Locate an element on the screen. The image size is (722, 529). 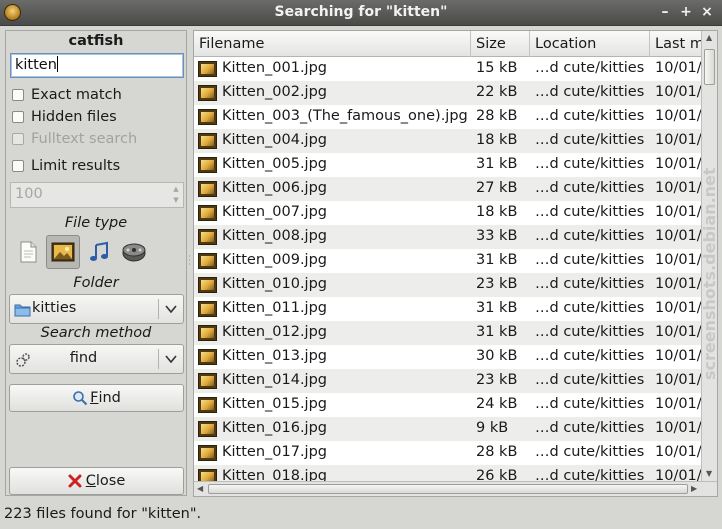
vertical-scroll-thumb is located at coordinates (709, 67).